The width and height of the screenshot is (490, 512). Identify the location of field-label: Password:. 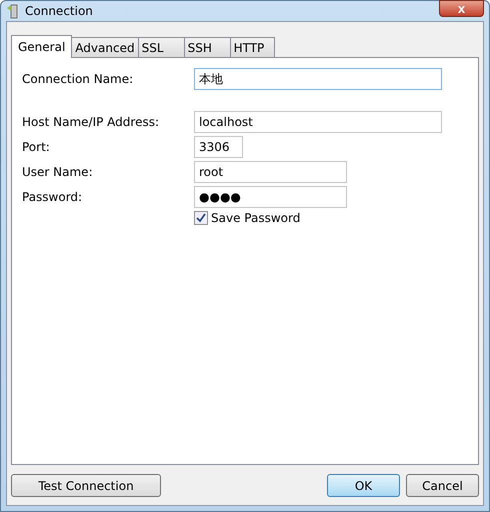
(53, 197).